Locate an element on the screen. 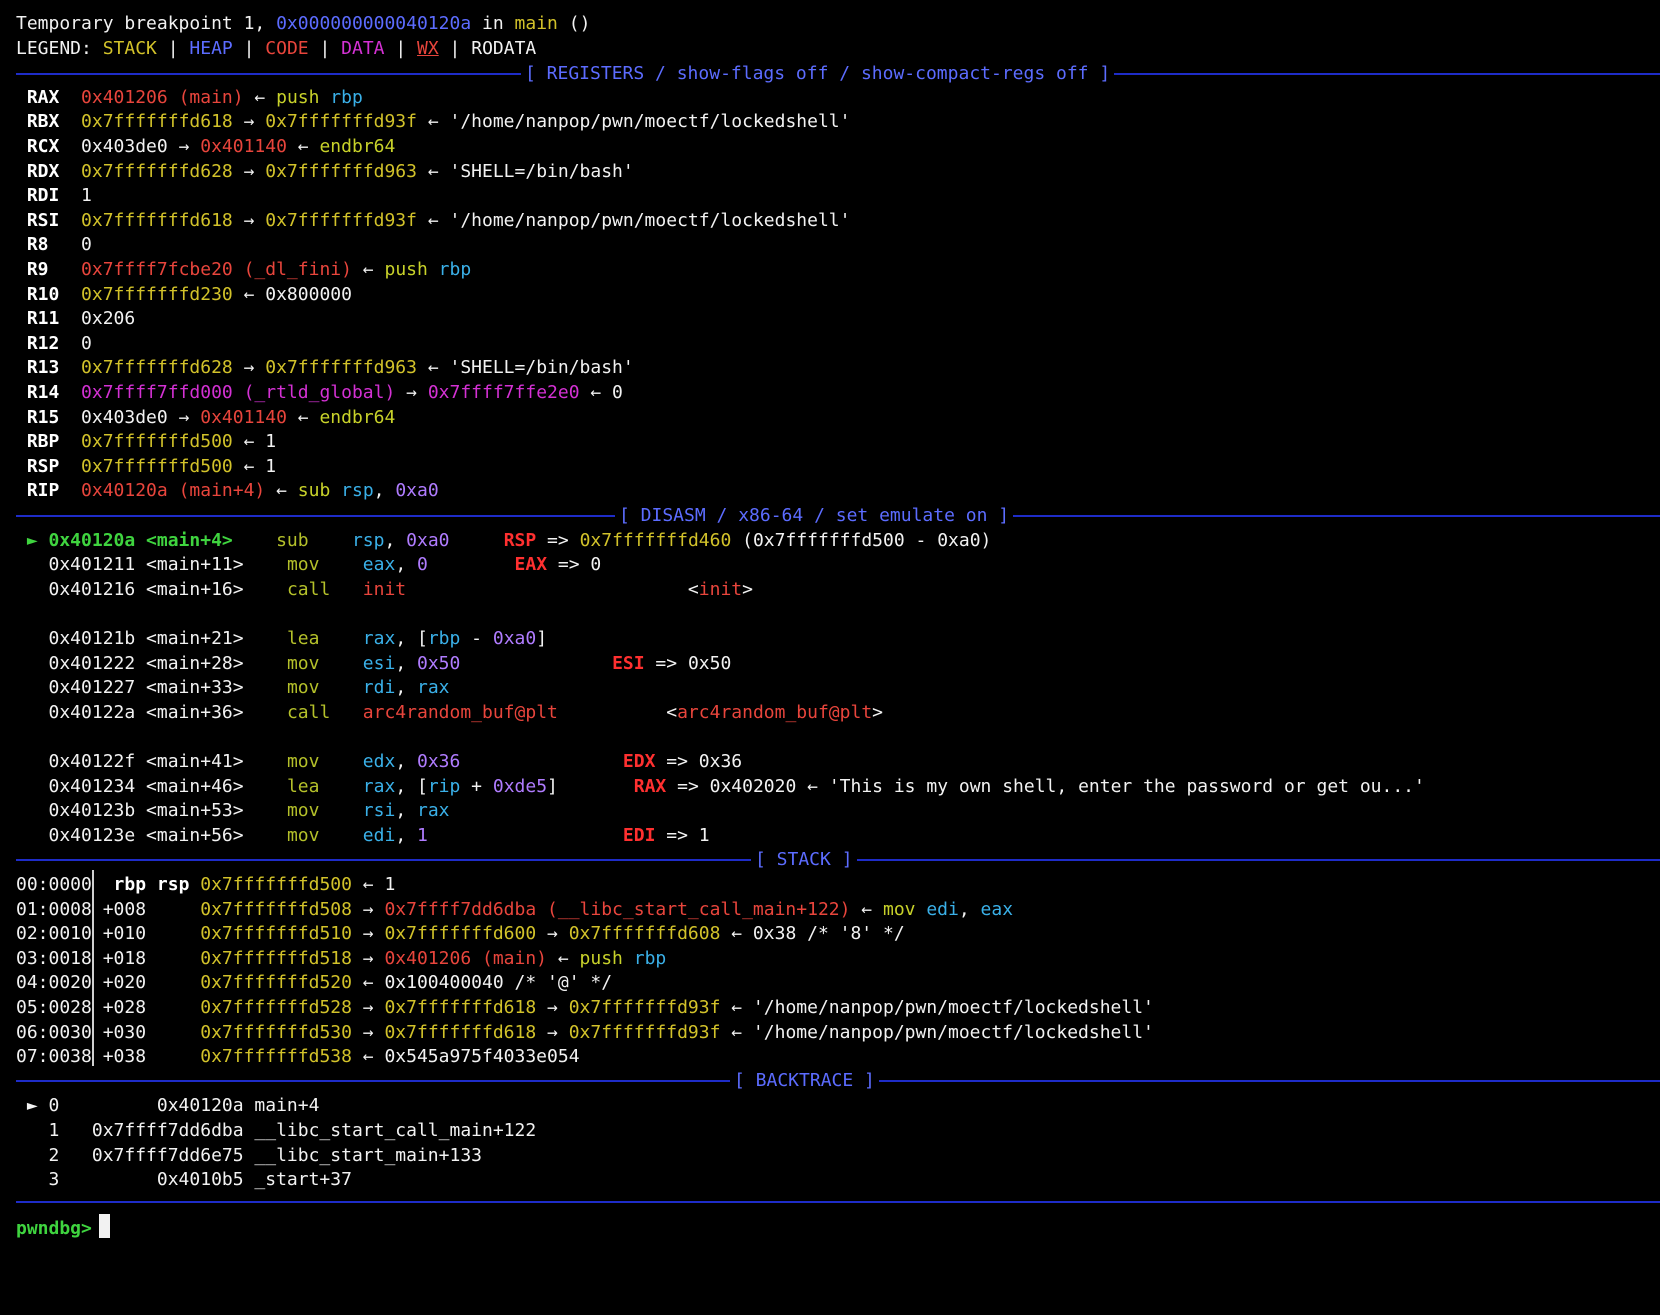 This screenshot has width=1660, height=1315. terminal-line: R12 0 is located at coordinates (54, 344).